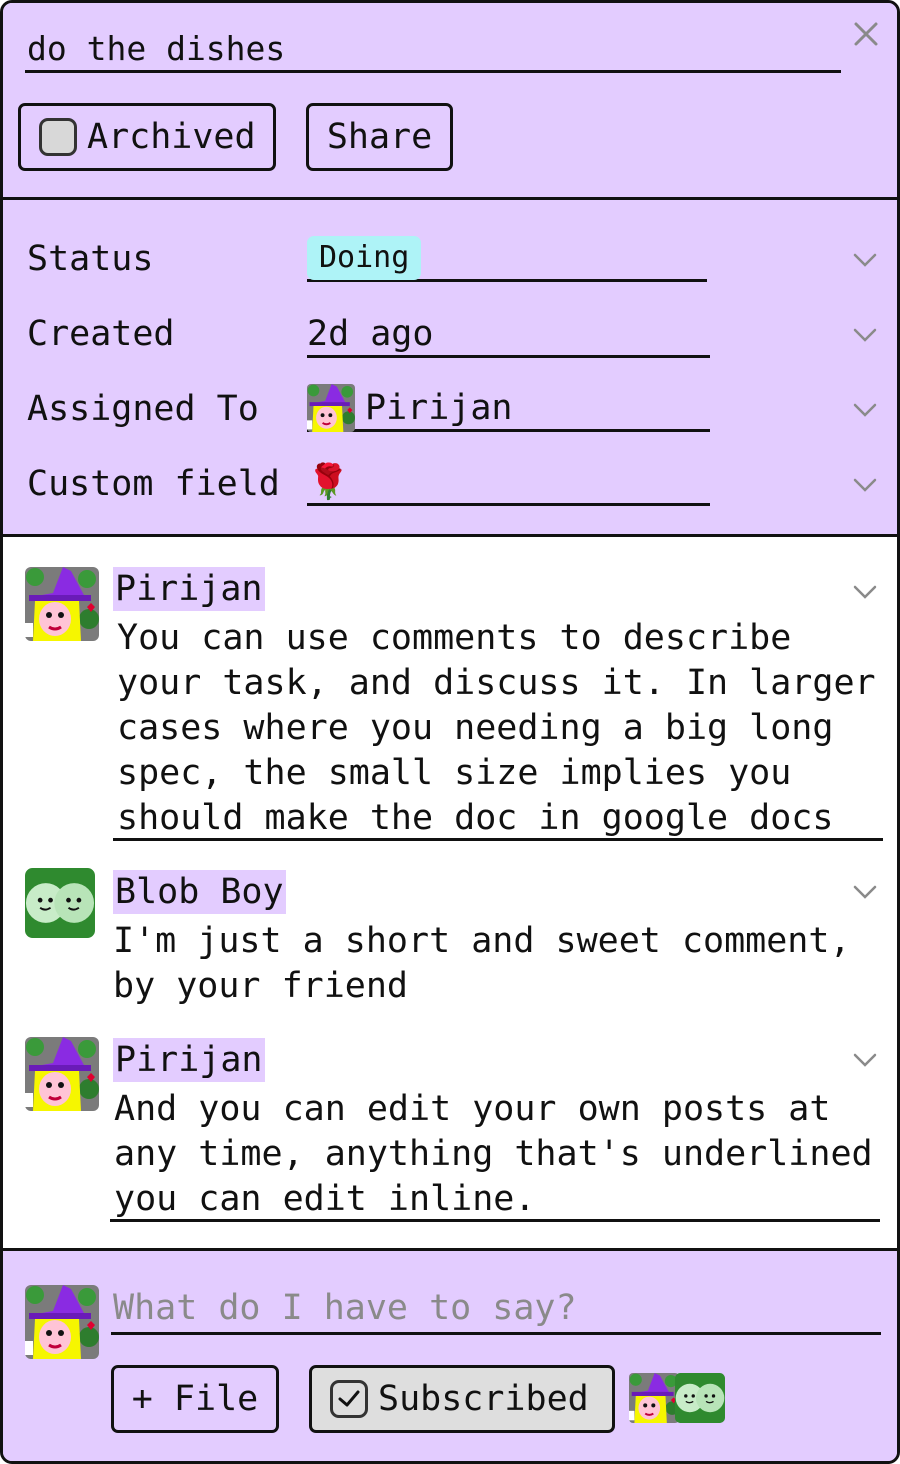 This screenshot has height=1464, width=900. I want to click on archived-label: Archived, so click(171, 137).